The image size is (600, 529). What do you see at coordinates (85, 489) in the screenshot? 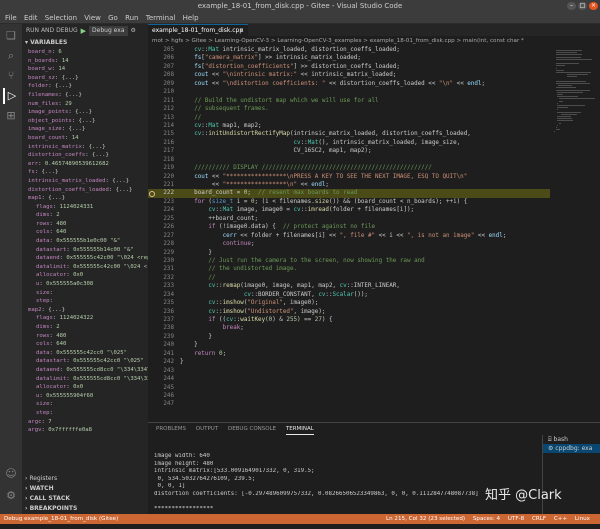
I see `watch-header: › WATCH` at bounding box center [85, 489].